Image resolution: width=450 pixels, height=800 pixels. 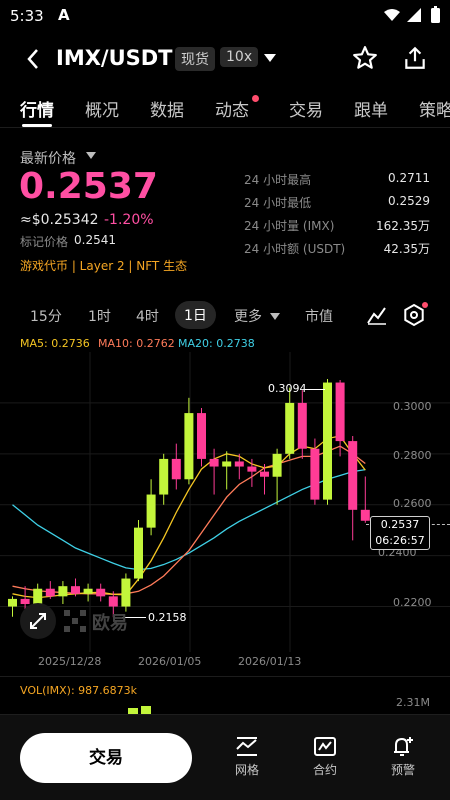 What do you see at coordinates (392, 15) in the screenshot?
I see `wifi-icon` at bounding box center [392, 15].